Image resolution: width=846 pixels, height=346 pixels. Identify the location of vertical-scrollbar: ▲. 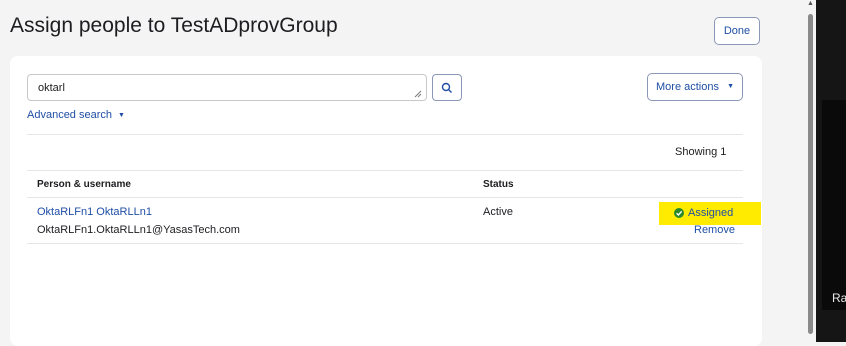
(811, 171).